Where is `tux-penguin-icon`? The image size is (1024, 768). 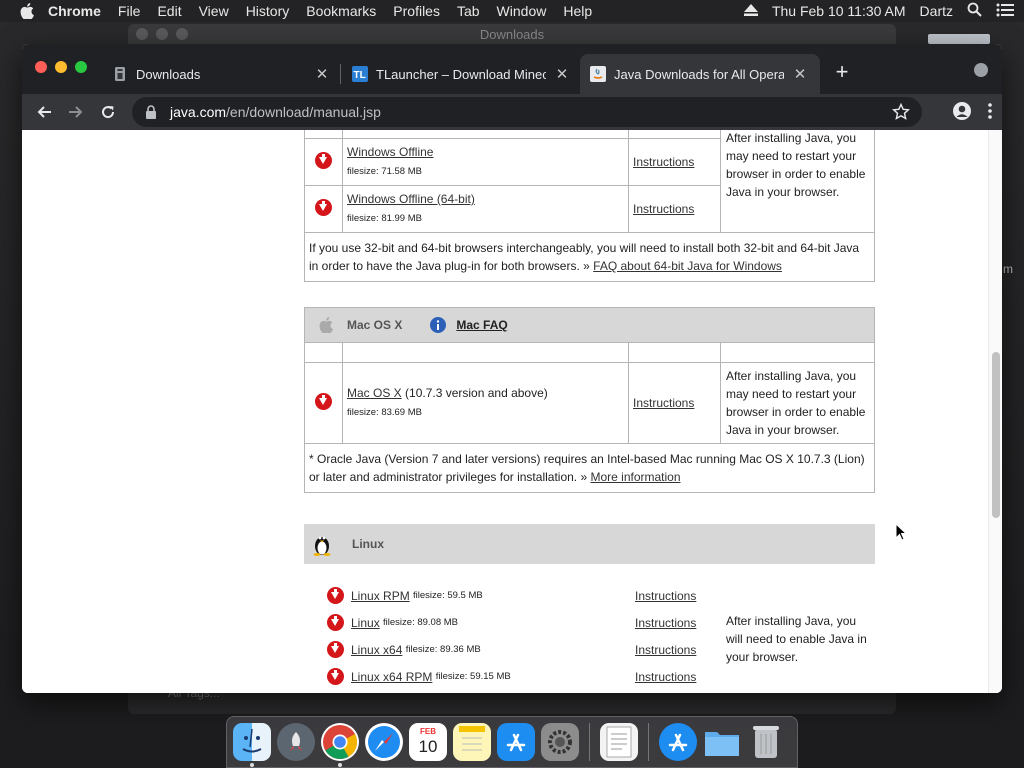 tux-penguin-icon is located at coordinates (322, 546).